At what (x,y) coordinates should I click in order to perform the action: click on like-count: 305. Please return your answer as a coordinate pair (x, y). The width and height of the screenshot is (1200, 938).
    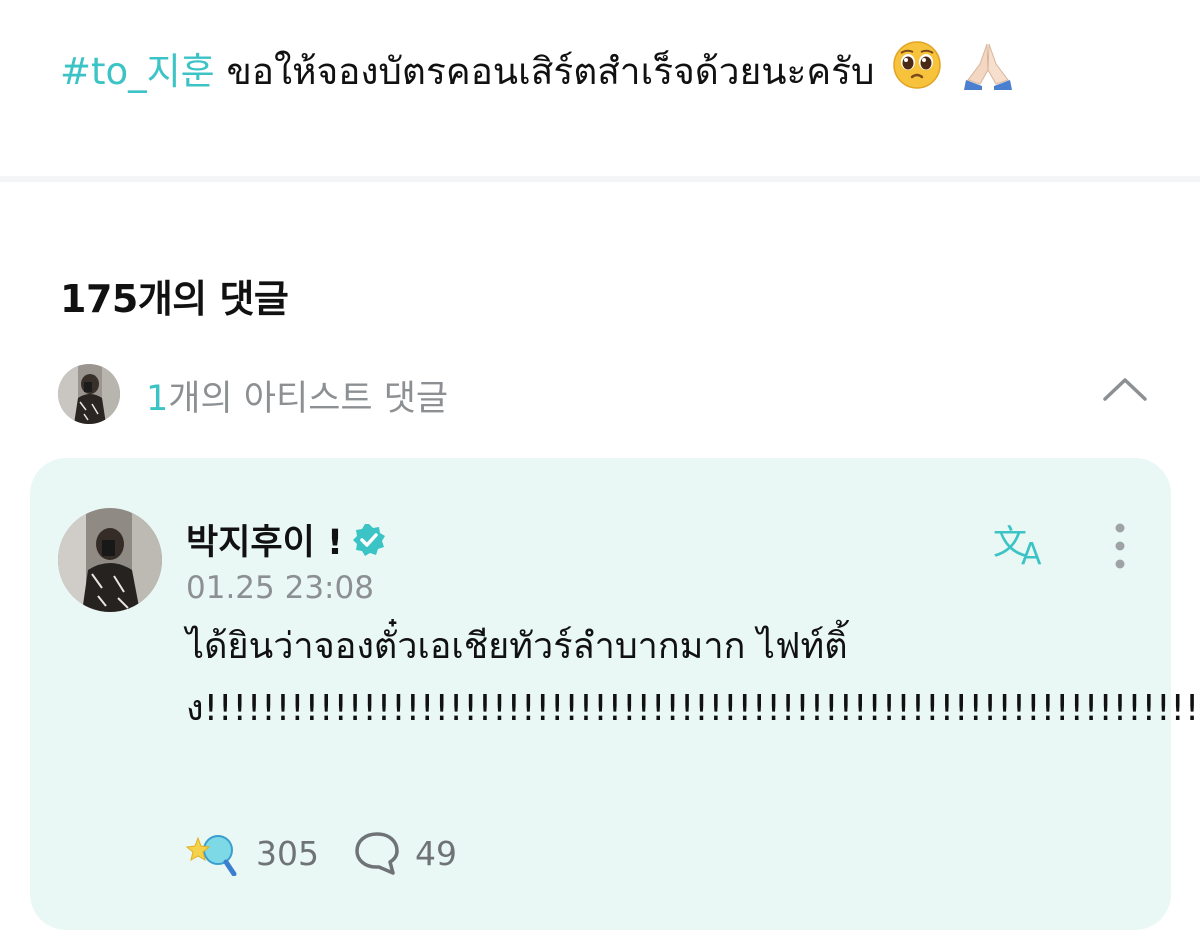
    Looking at the image, I should click on (287, 853).